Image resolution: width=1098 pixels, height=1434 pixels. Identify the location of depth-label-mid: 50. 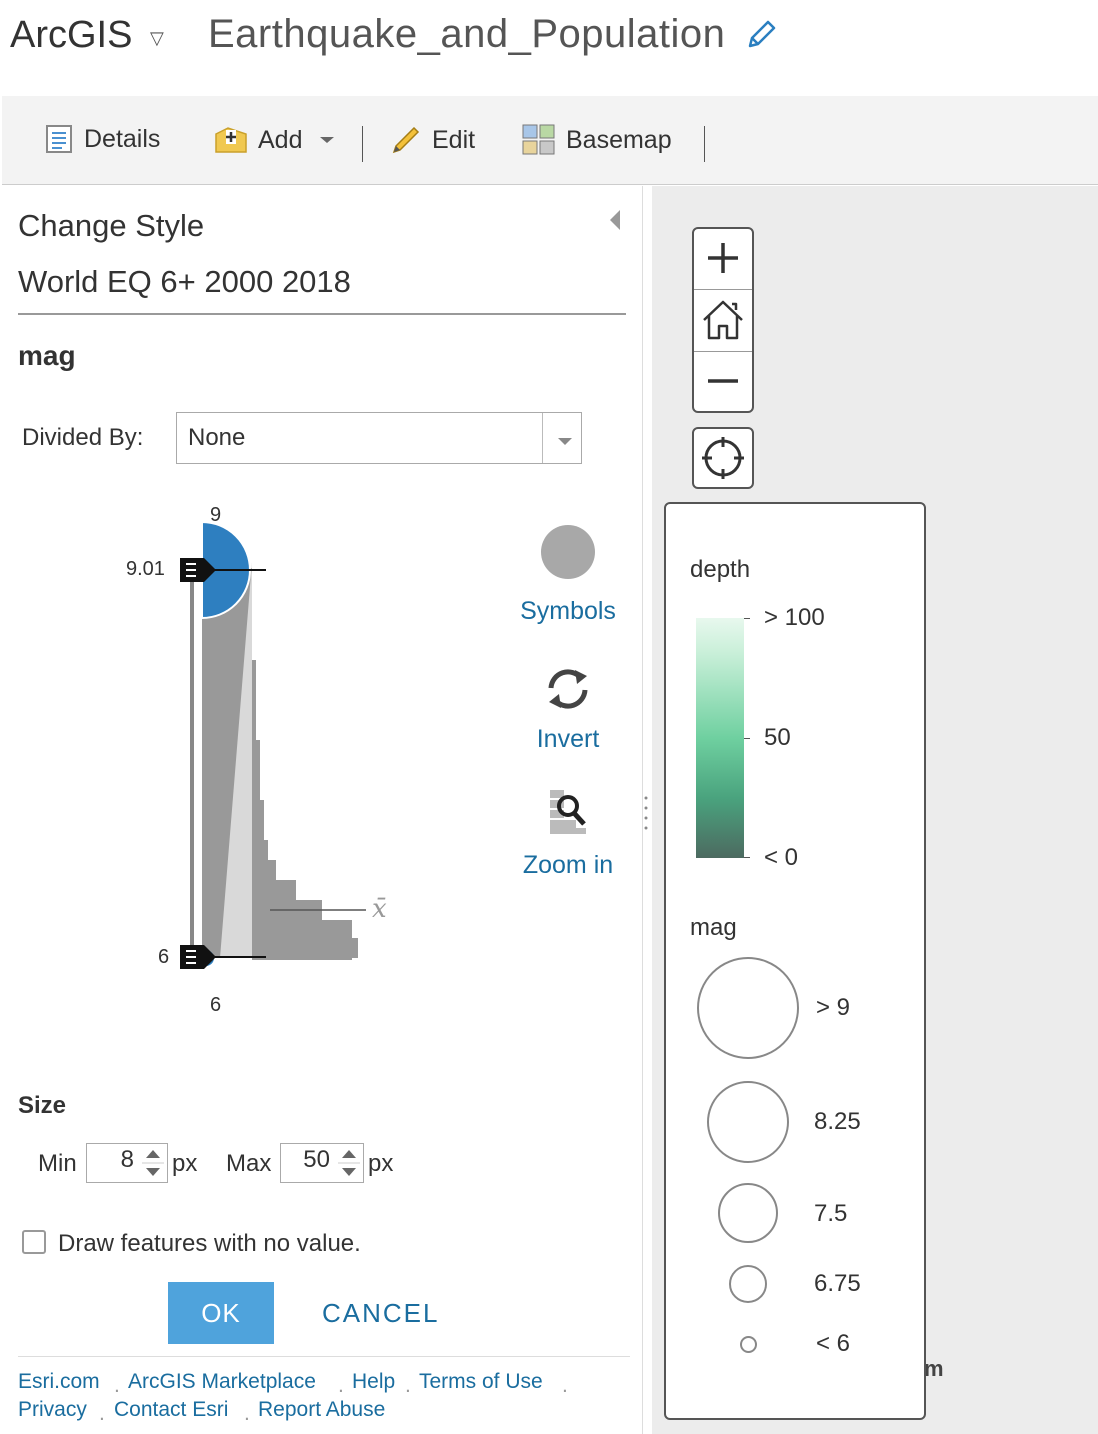
(777, 737).